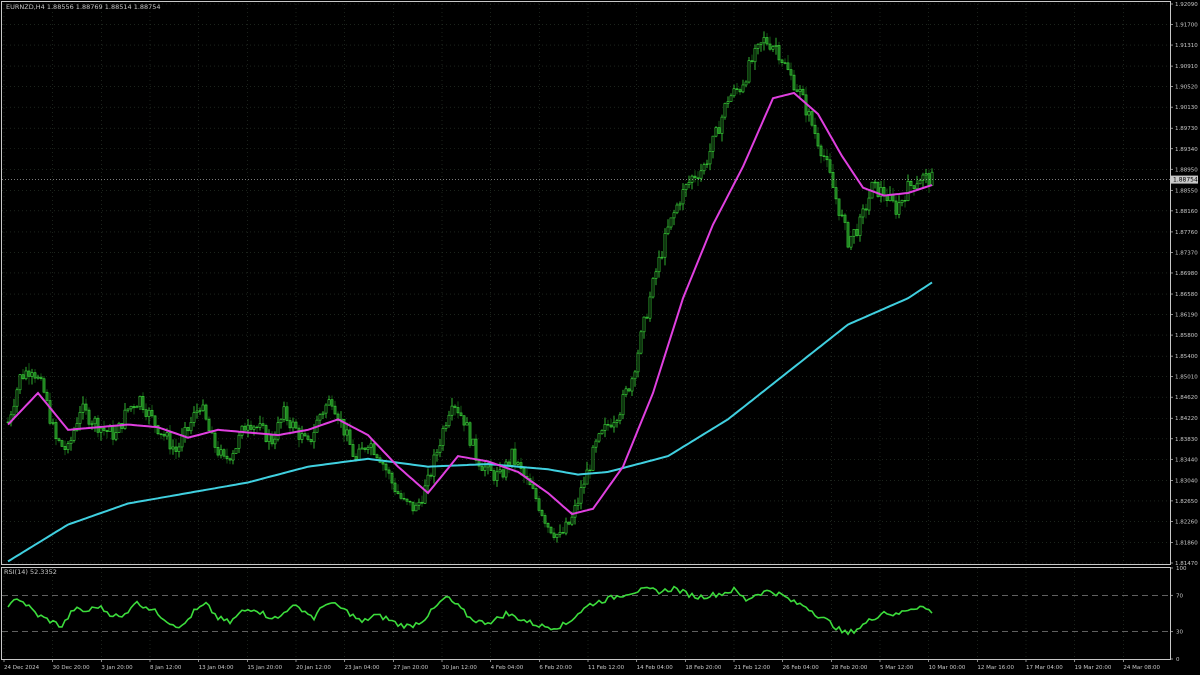 Image resolution: width=1200 pixels, height=675 pixels. I want to click on time-tick-label: 30 Dec 20:00, so click(71, 668).